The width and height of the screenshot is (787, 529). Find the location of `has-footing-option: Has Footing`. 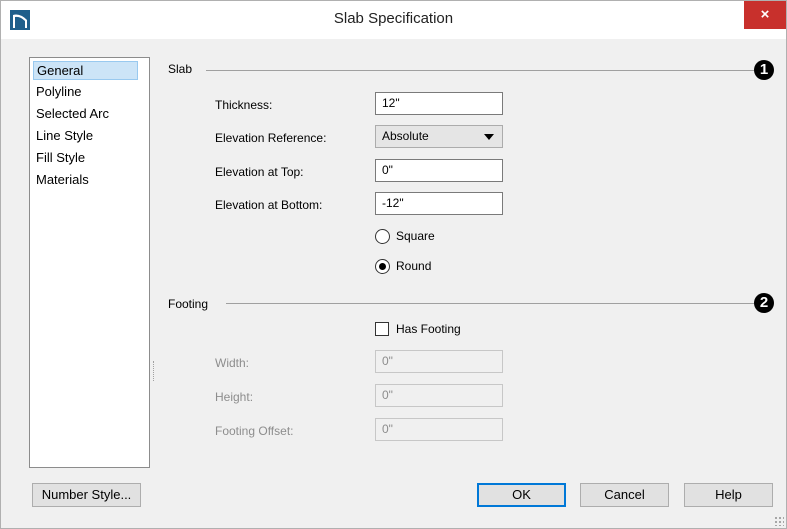

has-footing-option: Has Footing is located at coordinates (435, 330).